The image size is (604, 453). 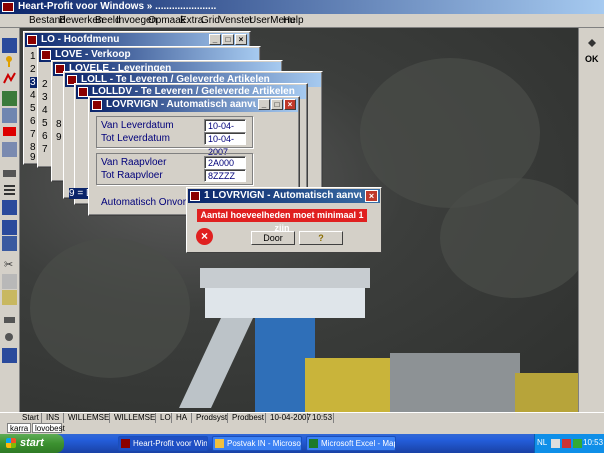 I want to click on tower-roof, so click(x=285, y=278).